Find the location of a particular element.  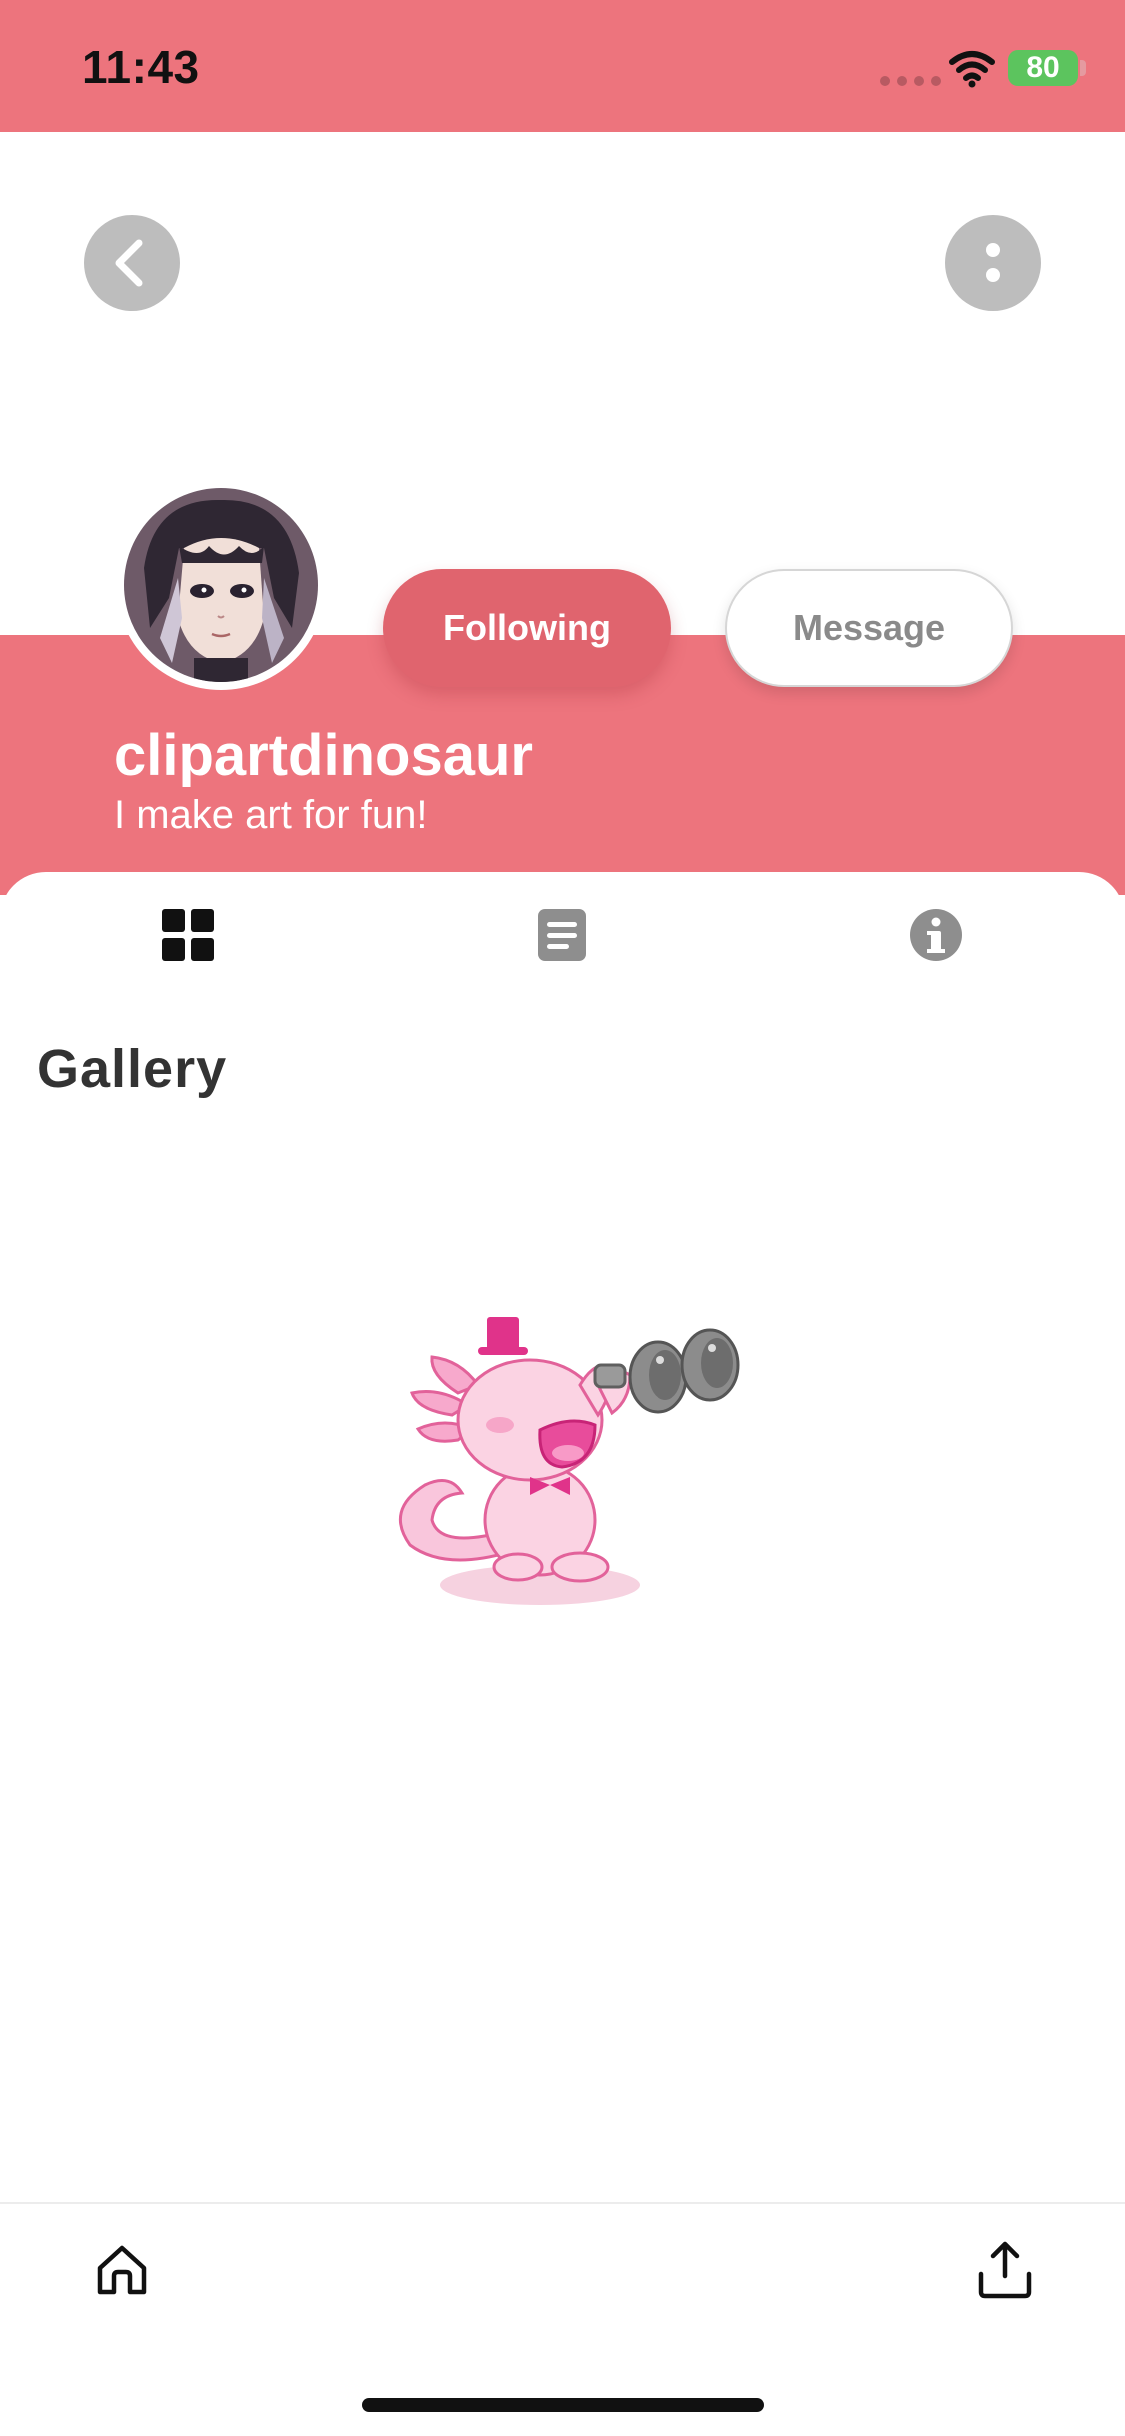

share-icon is located at coordinates (1005, 2269).